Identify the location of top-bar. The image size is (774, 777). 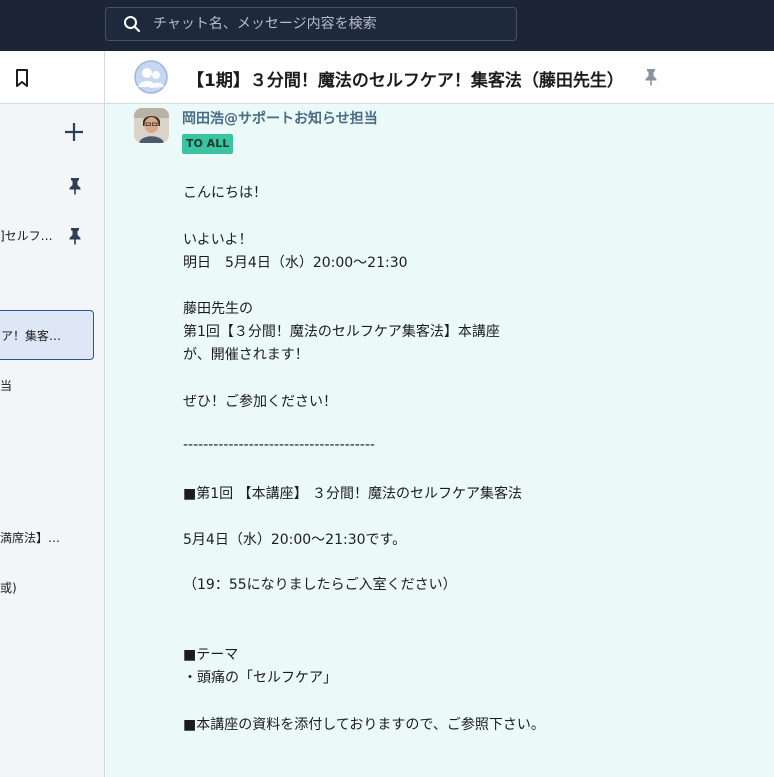
(387, 25).